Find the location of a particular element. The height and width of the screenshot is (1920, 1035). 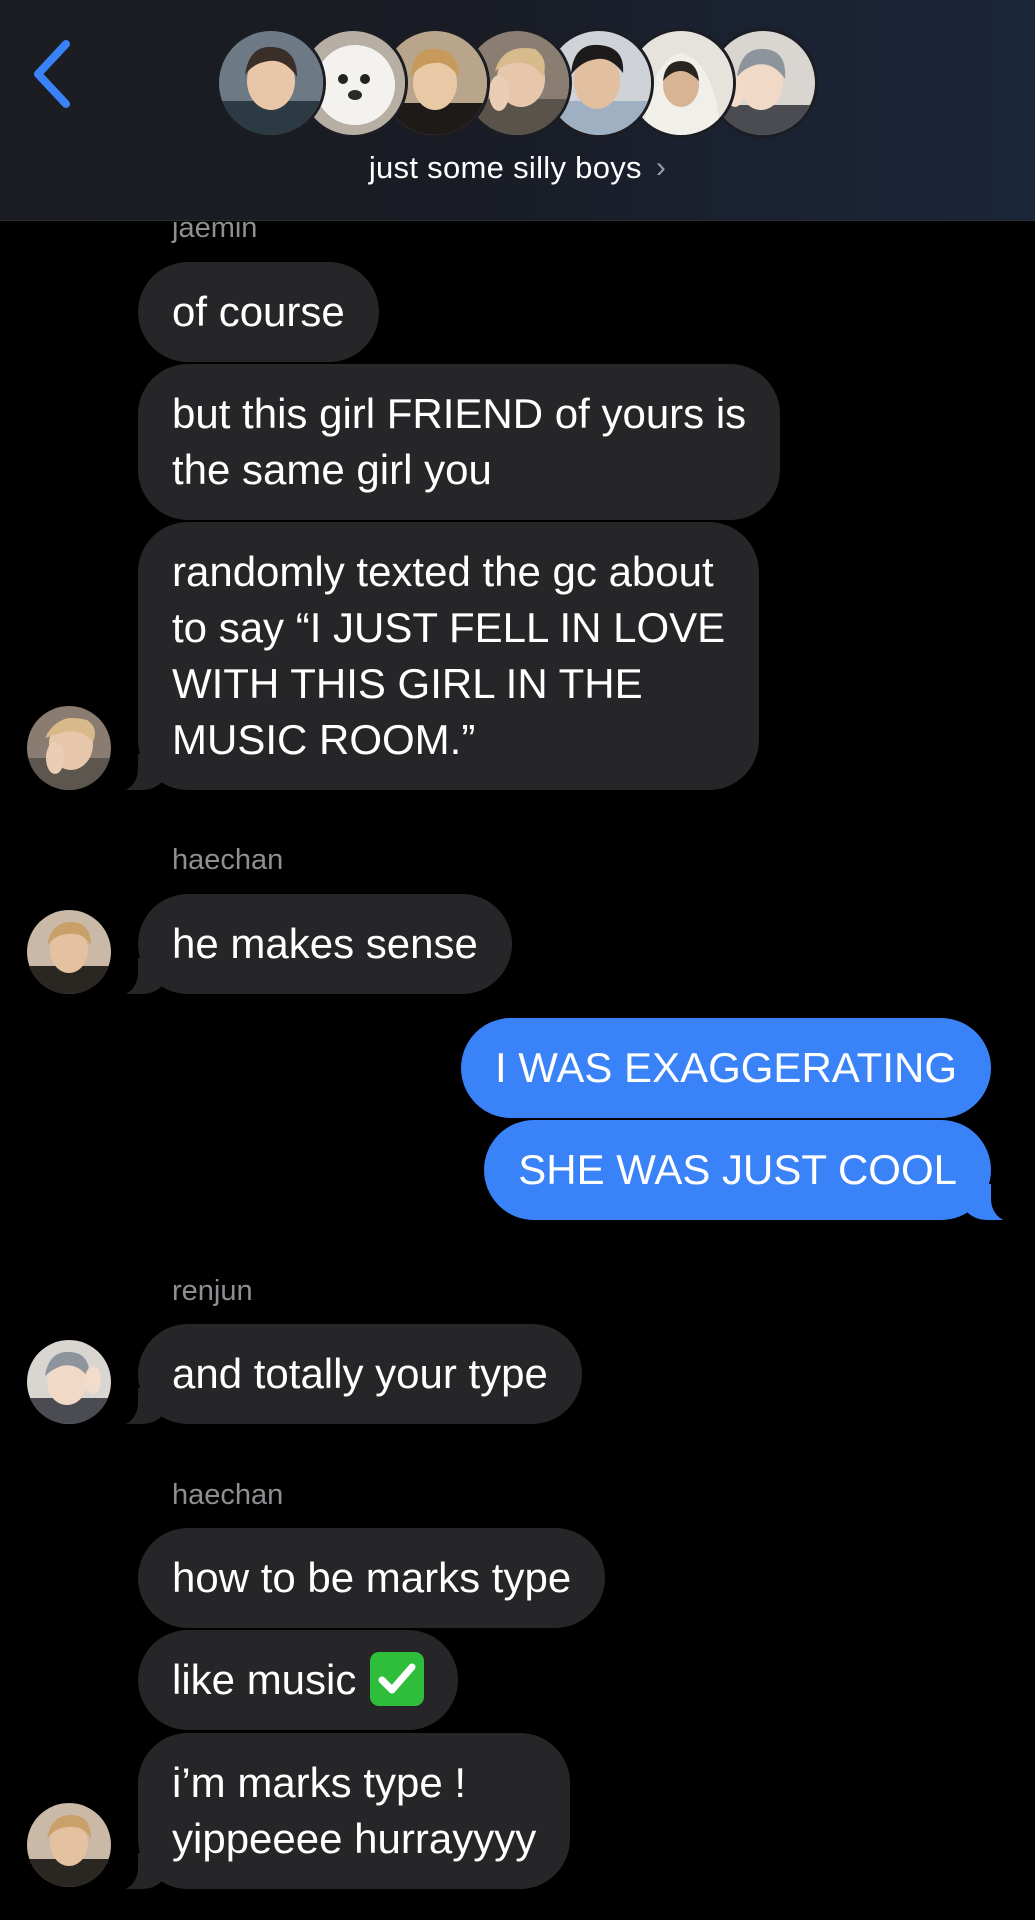

chevron-right-icon: › is located at coordinates (661, 167).